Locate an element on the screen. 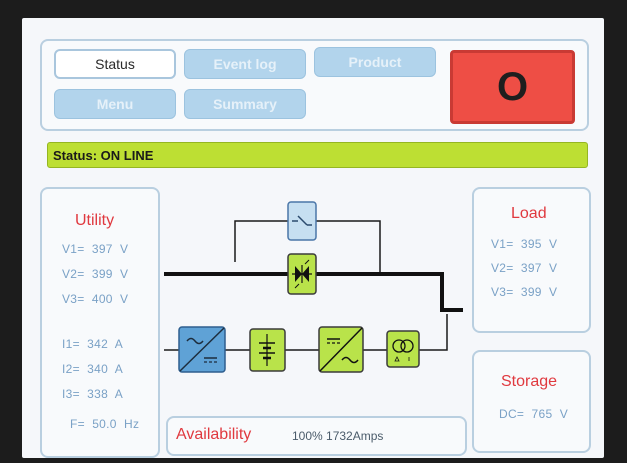 The height and width of the screenshot is (463, 627). rectifier-icon is located at coordinates (202, 349).